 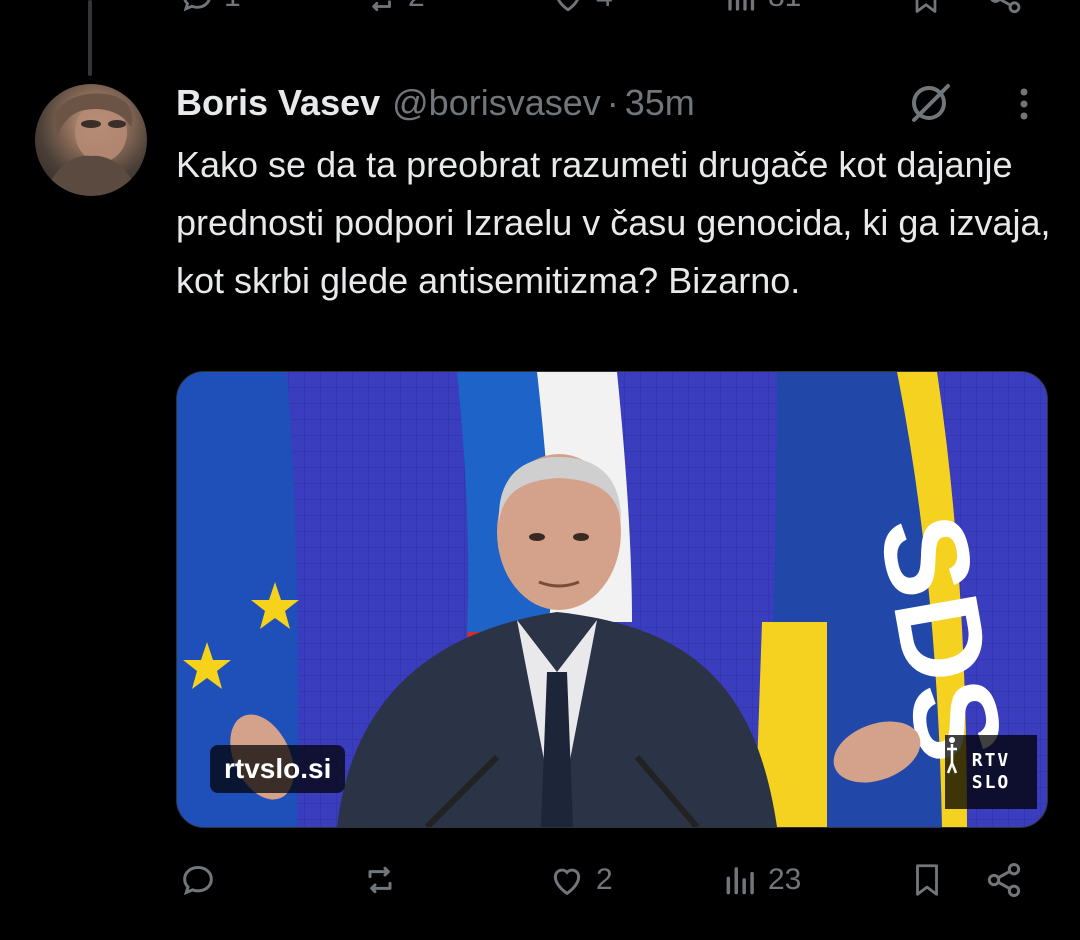 I want to click on link-domain-badge: rtvslo.si, so click(x=278, y=769).